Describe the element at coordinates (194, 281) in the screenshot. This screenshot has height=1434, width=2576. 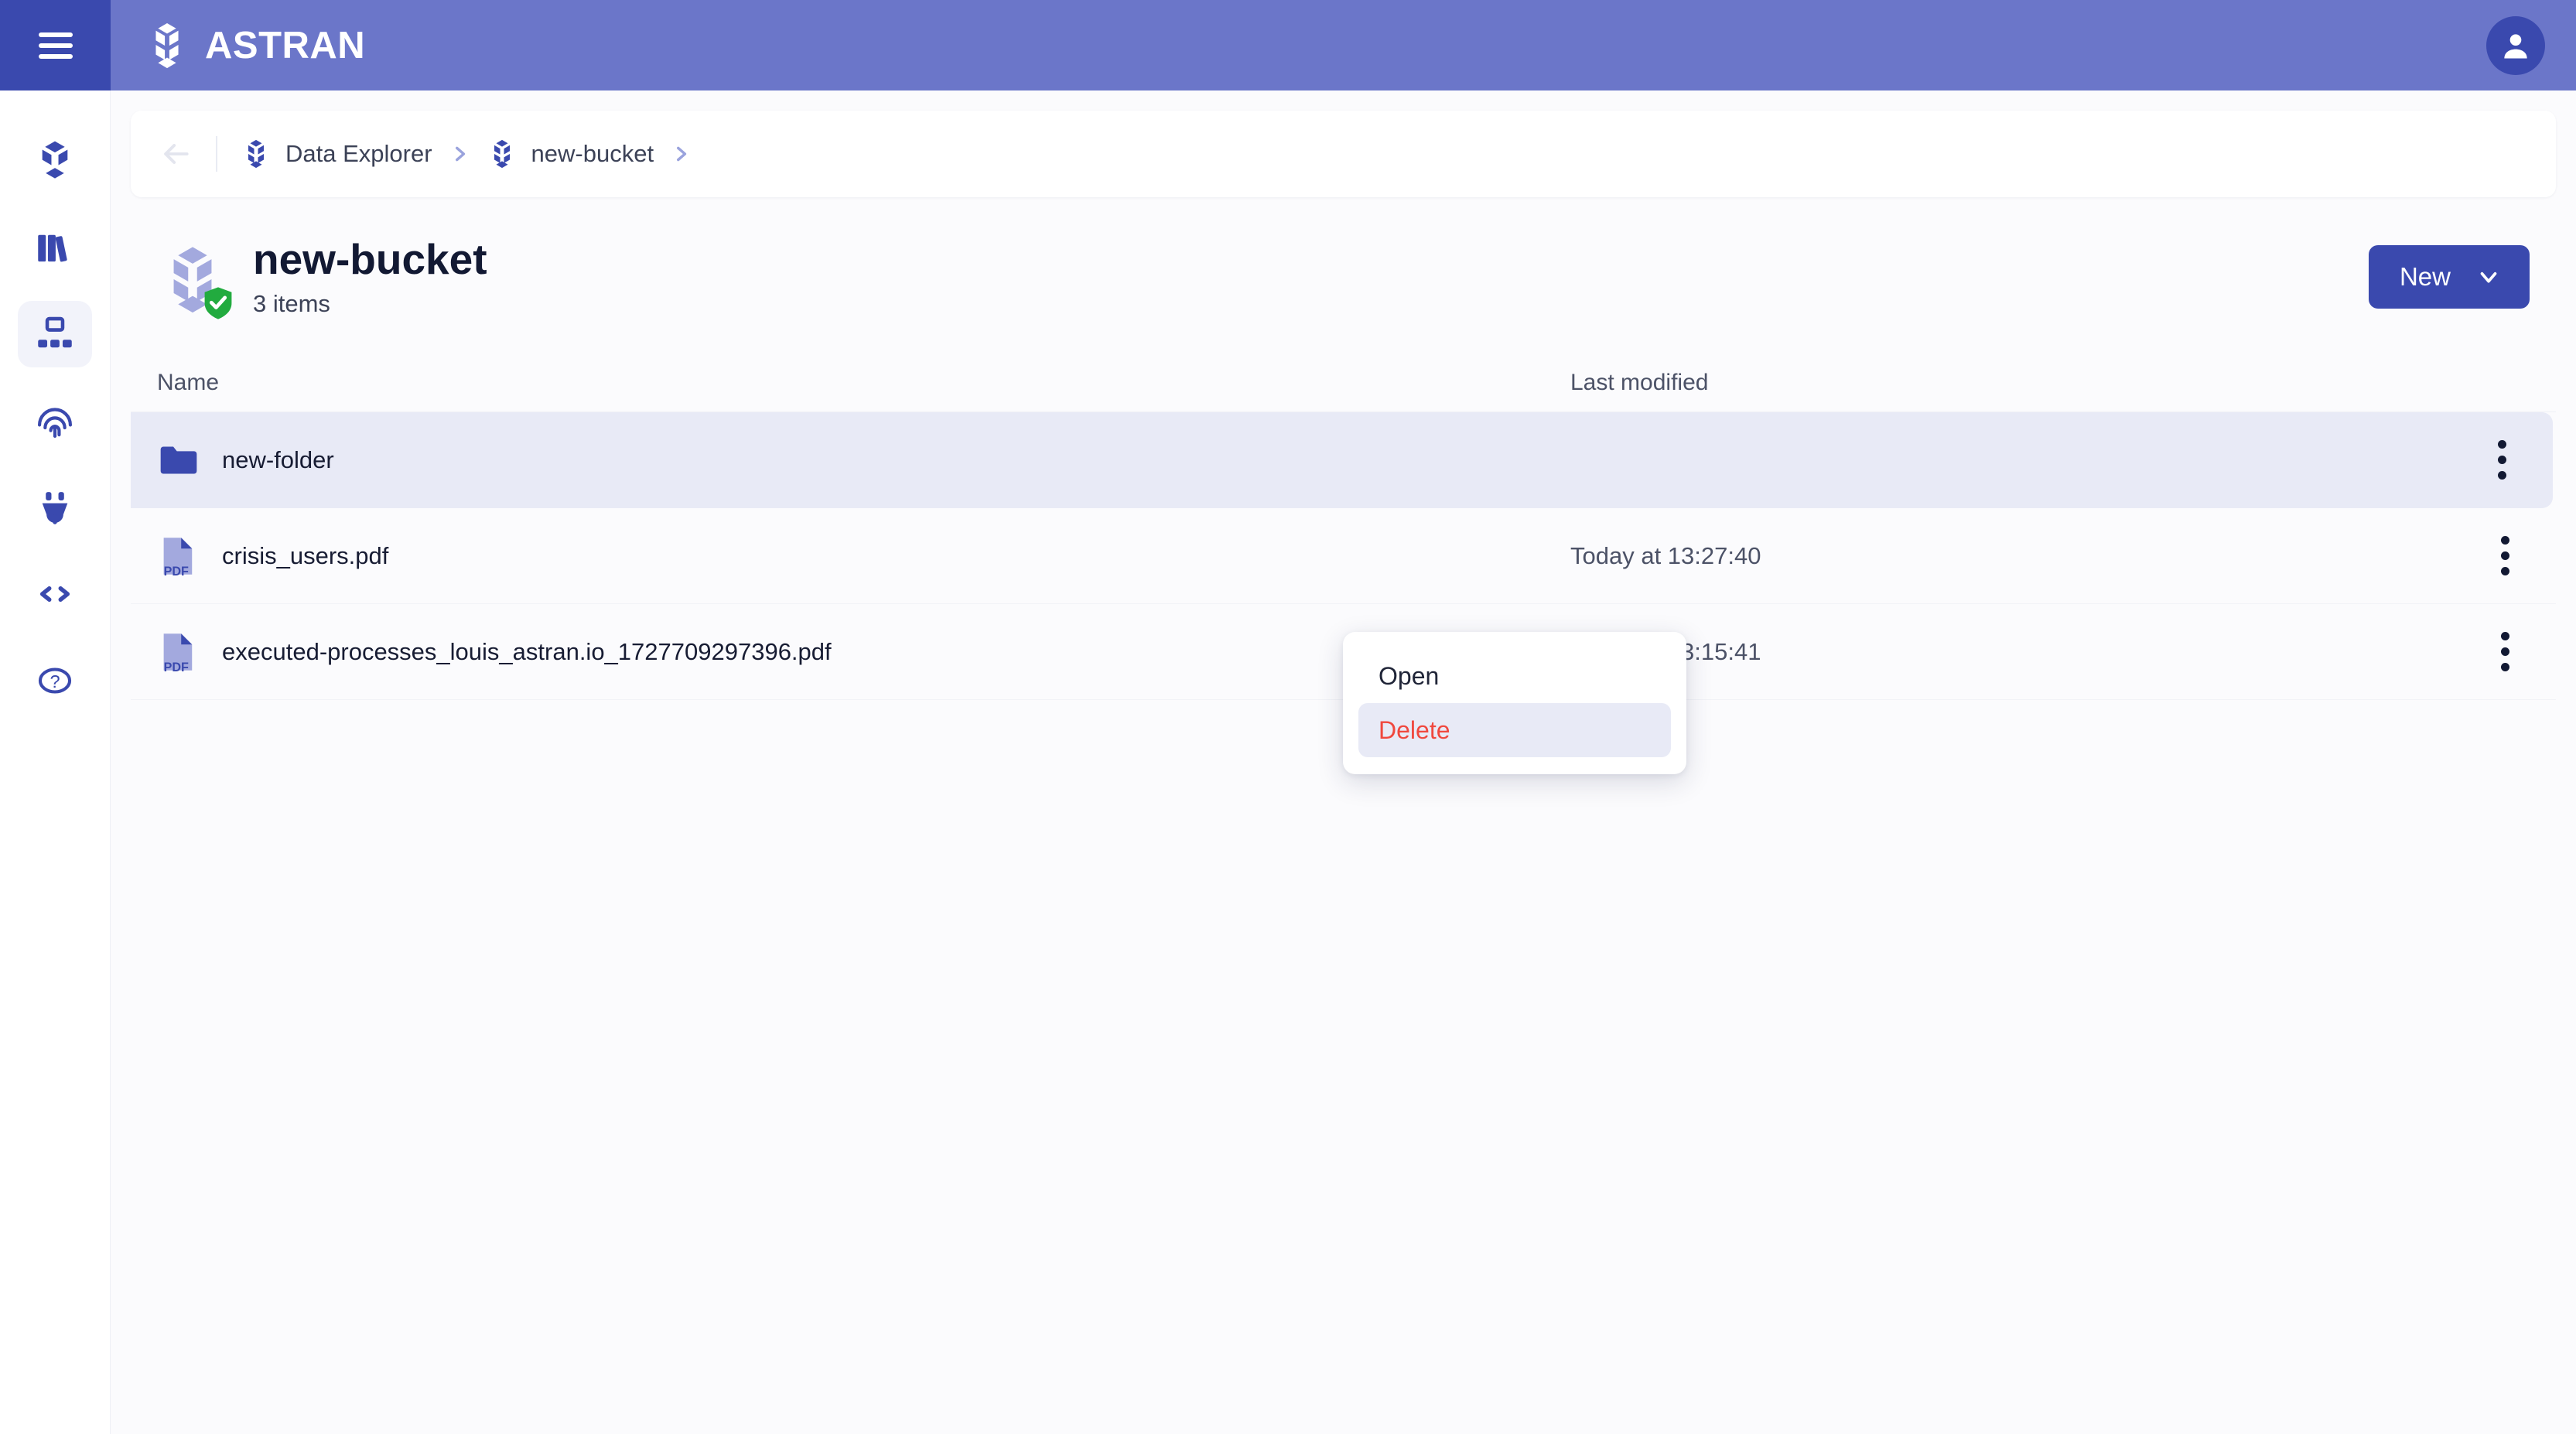
I see `bucket-logo-wrap` at that location.